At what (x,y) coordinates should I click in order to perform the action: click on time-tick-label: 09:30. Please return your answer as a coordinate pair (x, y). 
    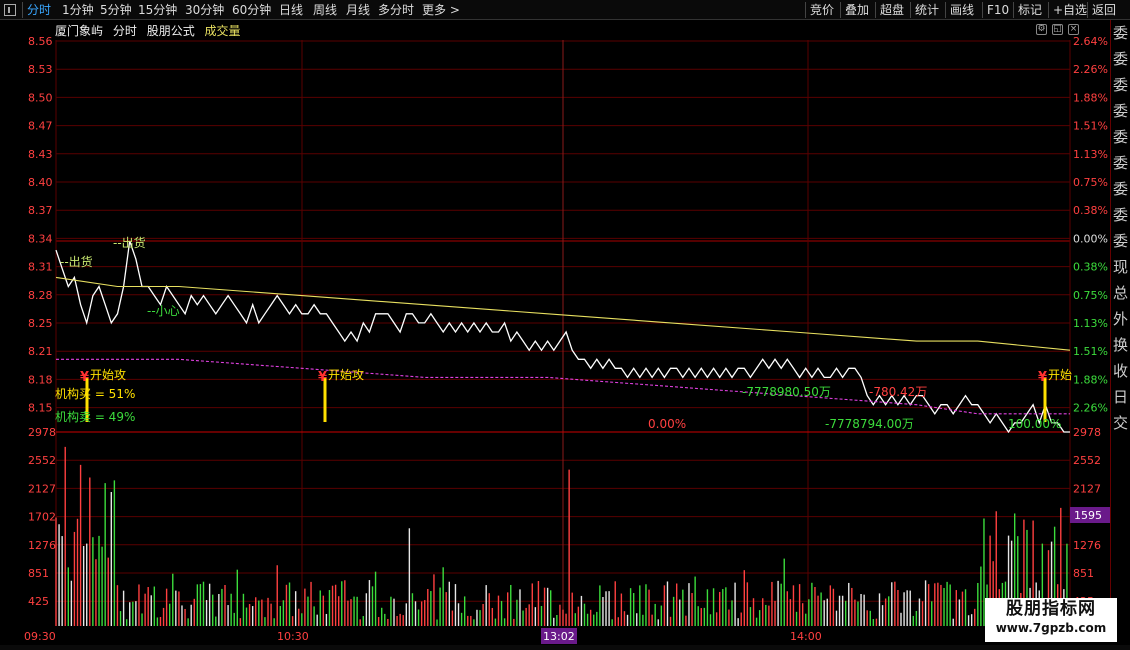
    Looking at the image, I should click on (40, 636).